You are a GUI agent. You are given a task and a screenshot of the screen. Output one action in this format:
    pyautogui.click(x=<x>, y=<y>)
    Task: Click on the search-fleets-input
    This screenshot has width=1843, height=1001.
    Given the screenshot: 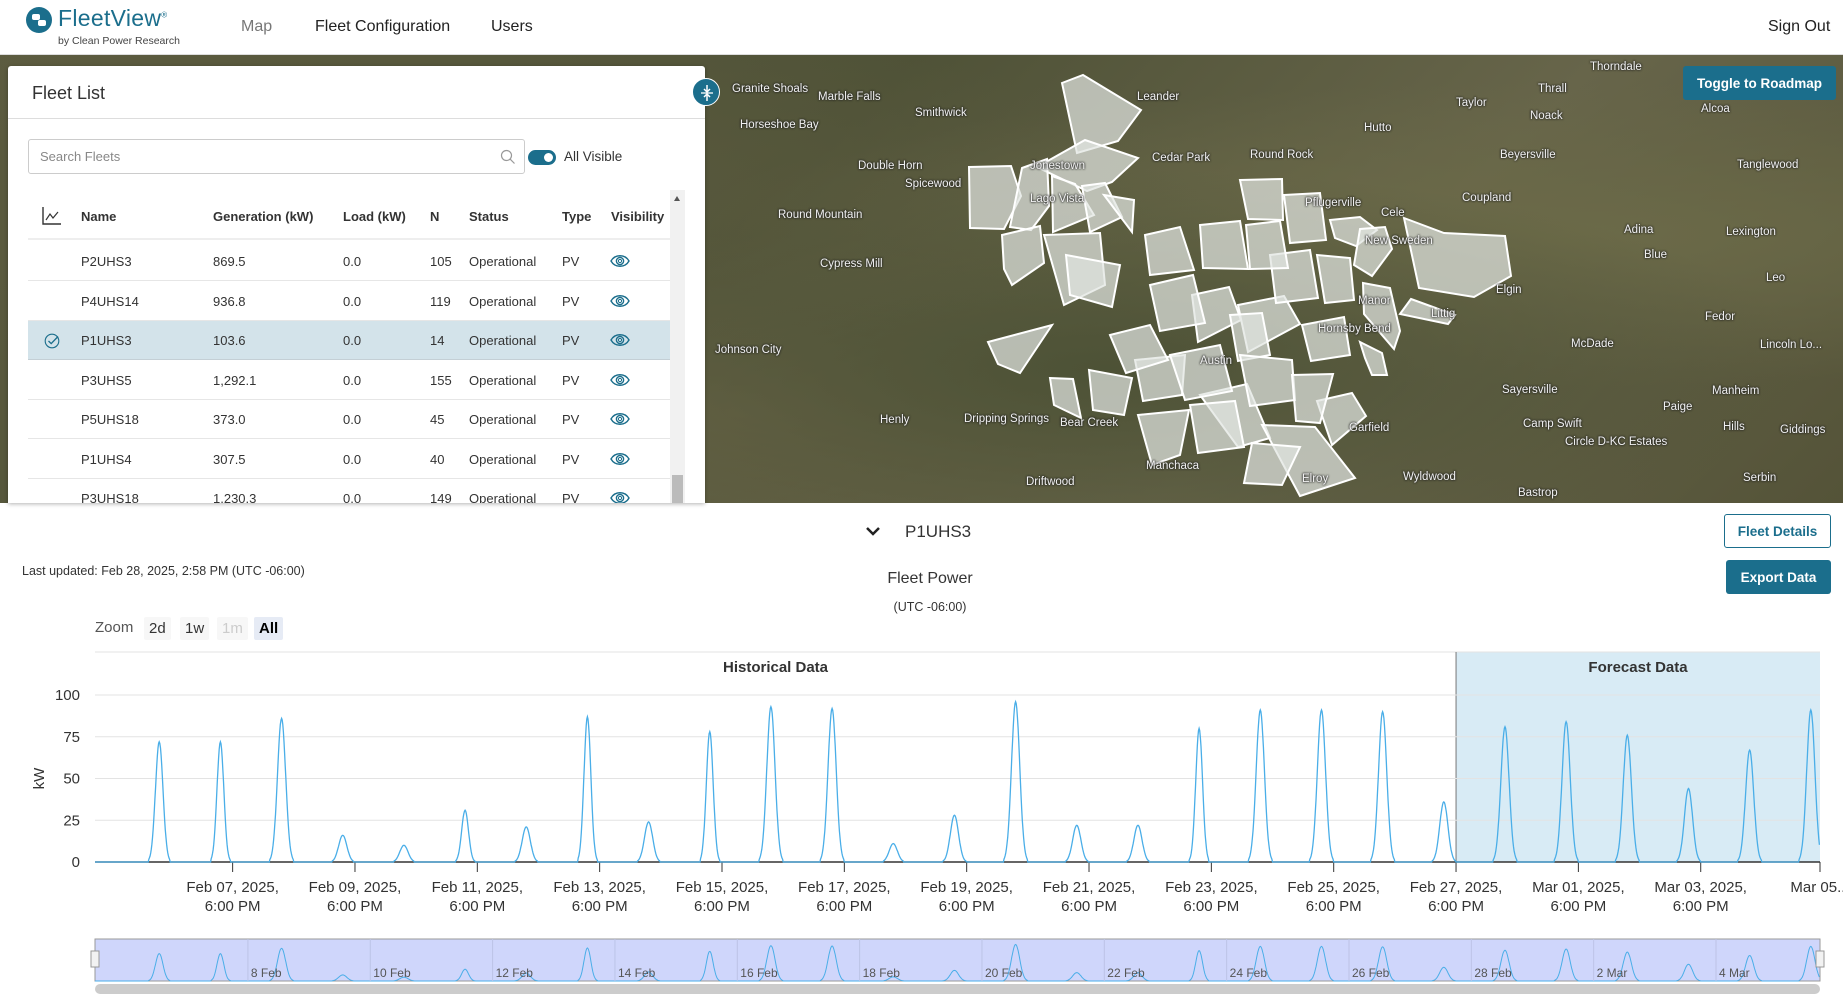 What is the action you would take?
    pyautogui.click(x=249, y=156)
    